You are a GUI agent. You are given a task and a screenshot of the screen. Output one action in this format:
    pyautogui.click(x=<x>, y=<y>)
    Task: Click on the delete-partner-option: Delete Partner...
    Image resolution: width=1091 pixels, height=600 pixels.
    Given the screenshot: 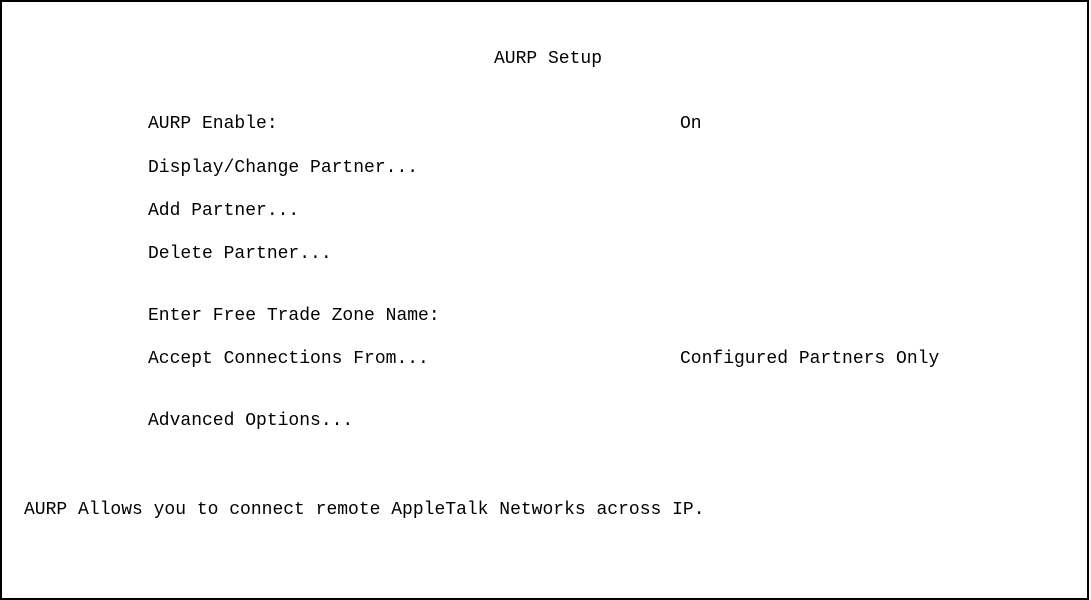 What is the action you would take?
    pyautogui.click(x=240, y=254)
    